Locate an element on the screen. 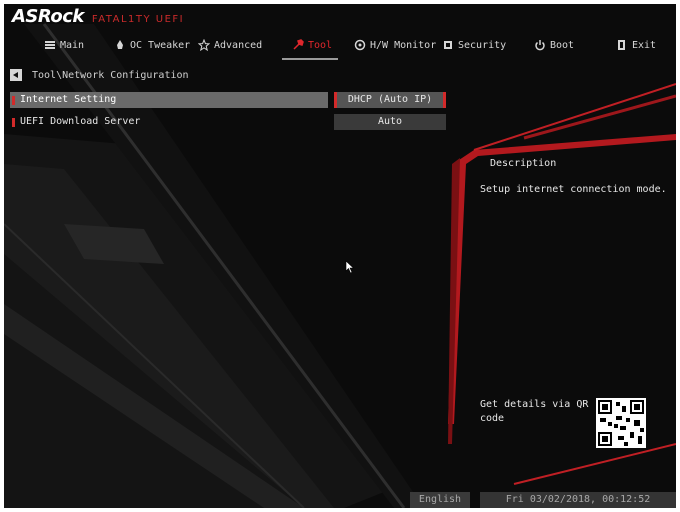 The height and width of the screenshot is (512, 680). breadcrumb: Tool\Network Configuration is located at coordinates (99, 75).